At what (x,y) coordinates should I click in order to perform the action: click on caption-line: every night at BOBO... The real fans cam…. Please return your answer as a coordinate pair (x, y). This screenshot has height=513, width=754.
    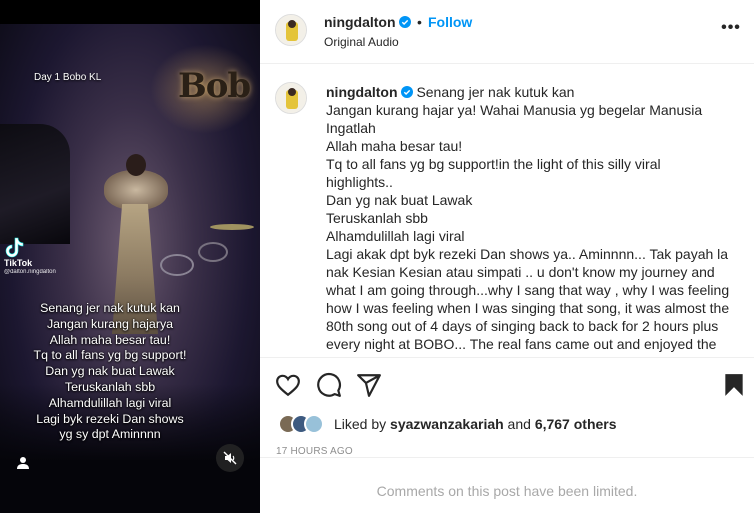
    Looking at the image, I should click on (521, 344).